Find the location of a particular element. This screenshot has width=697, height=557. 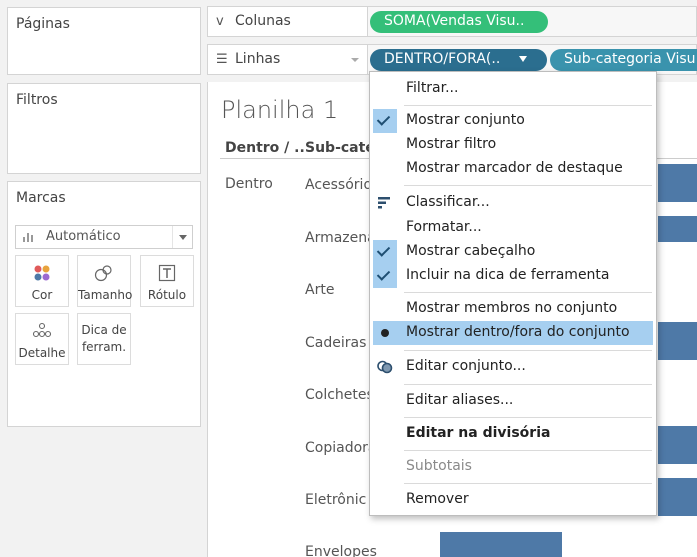

menu-item-label: Mostrar membros no conjunto is located at coordinates (512, 308).